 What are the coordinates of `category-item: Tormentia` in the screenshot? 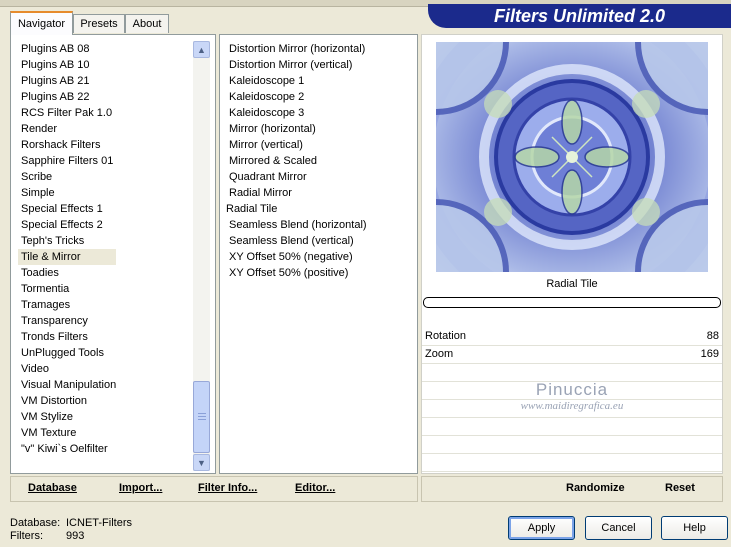 It's located at (67, 289).